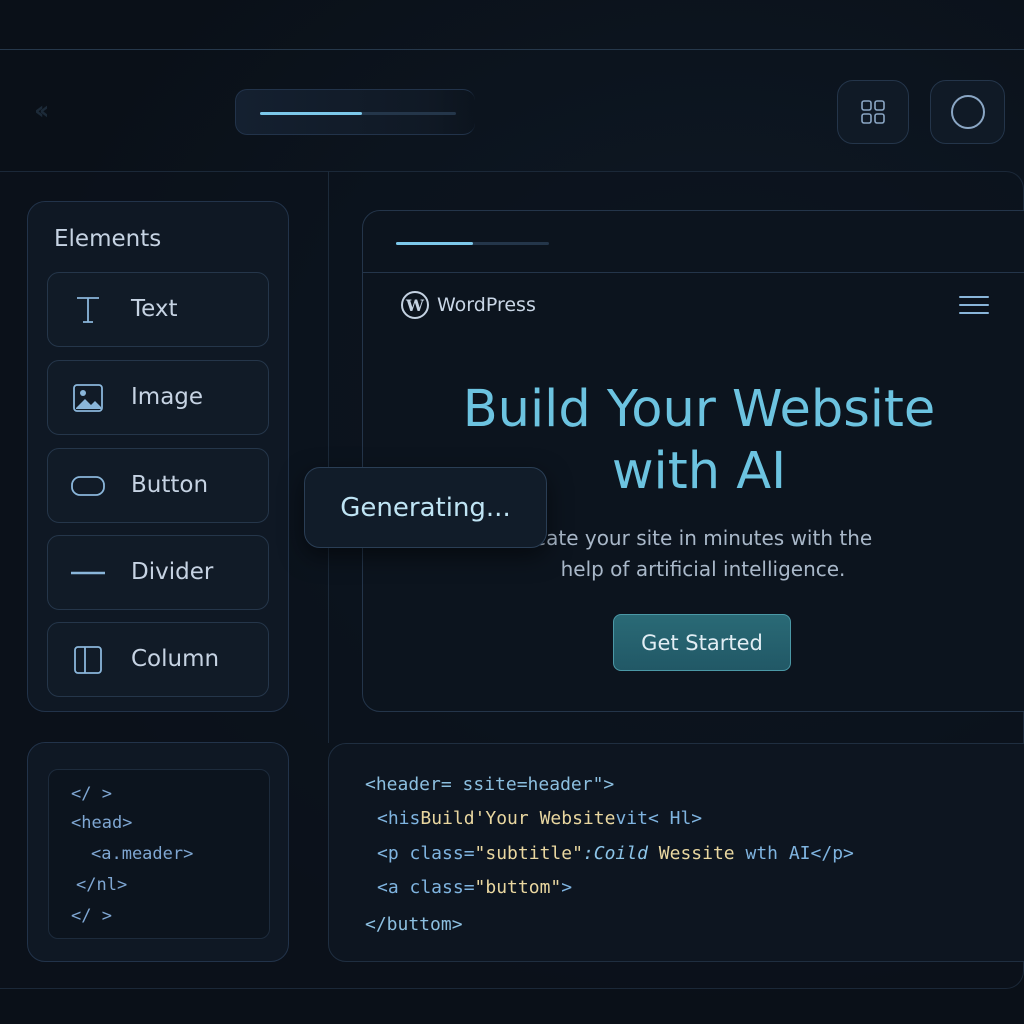 This screenshot has width=1024, height=1024. Describe the element at coordinates (172, 572) in the screenshot. I see `element-label: Divider` at that location.